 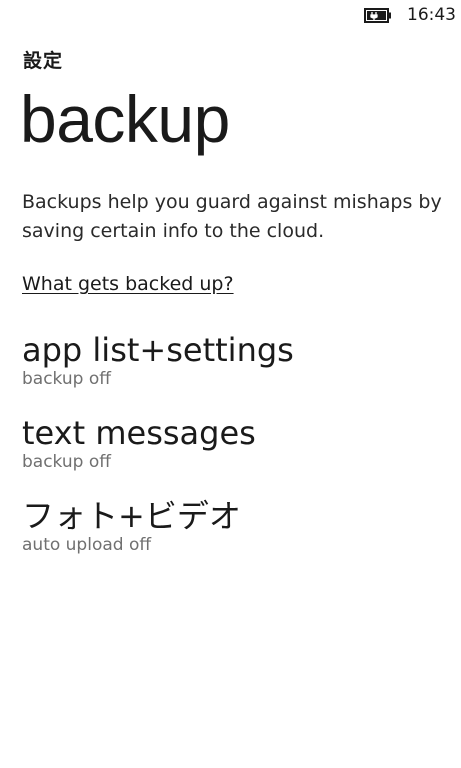 What do you see at coordinates (139, 433) in the screenshot?
I see `setting-title: text messages` at bounding box center [139, 433].